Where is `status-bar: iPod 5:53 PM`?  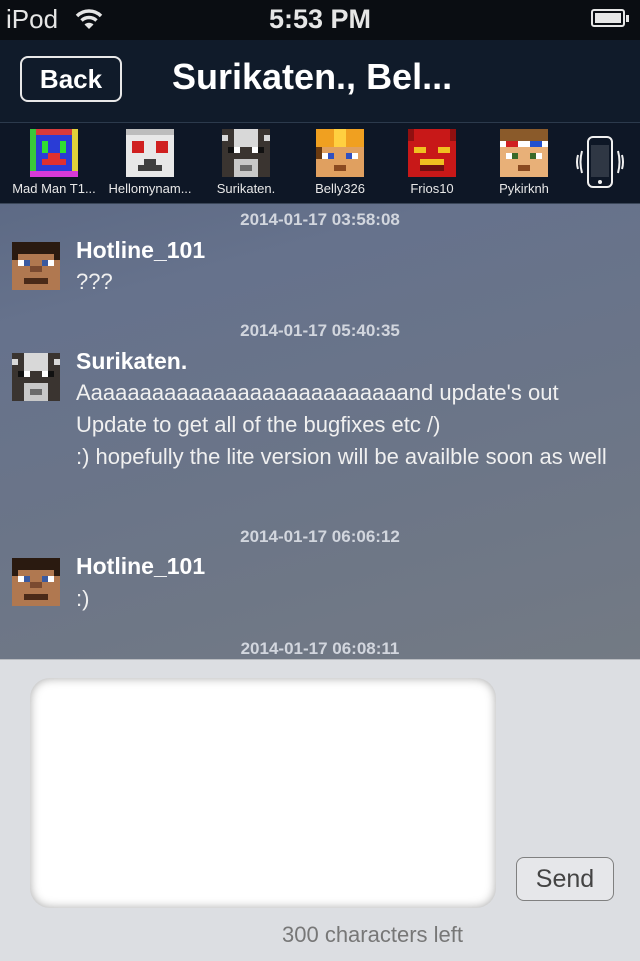 status-bar: iPod 5:53 PM is located at coordinates (320, 20).